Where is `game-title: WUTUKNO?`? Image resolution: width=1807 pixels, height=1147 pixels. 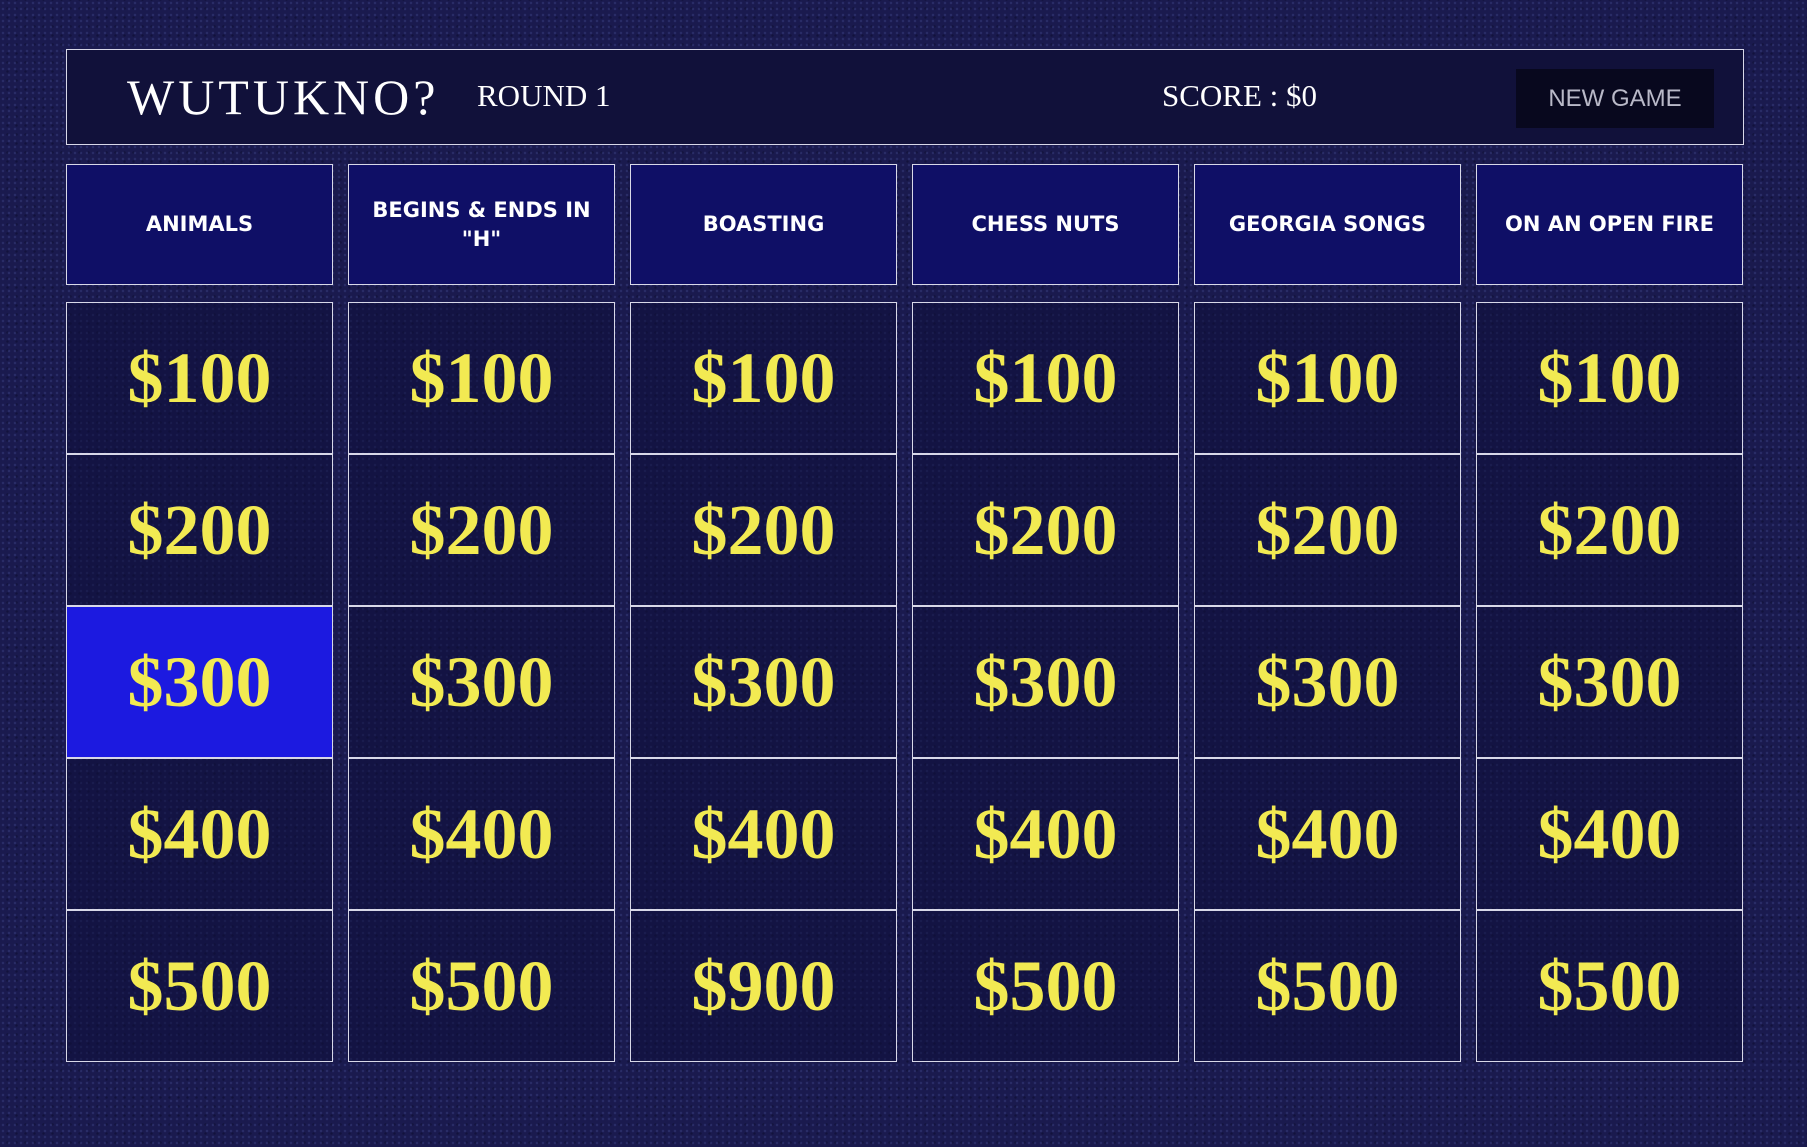
game-title: WUTUKNO? is located at coordinates (283, 97).